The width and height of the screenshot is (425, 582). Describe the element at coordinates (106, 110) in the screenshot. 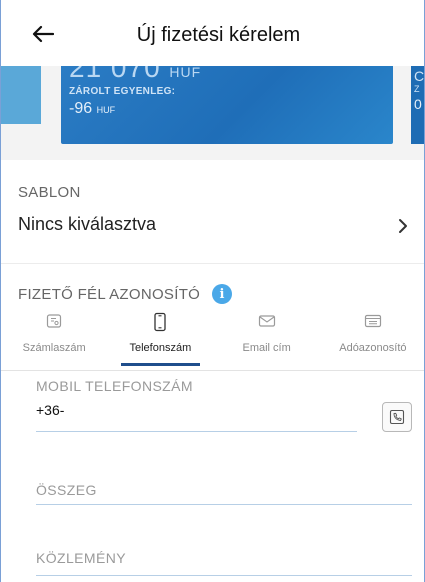

I see `locked-balance-currency: HUF` at that location.